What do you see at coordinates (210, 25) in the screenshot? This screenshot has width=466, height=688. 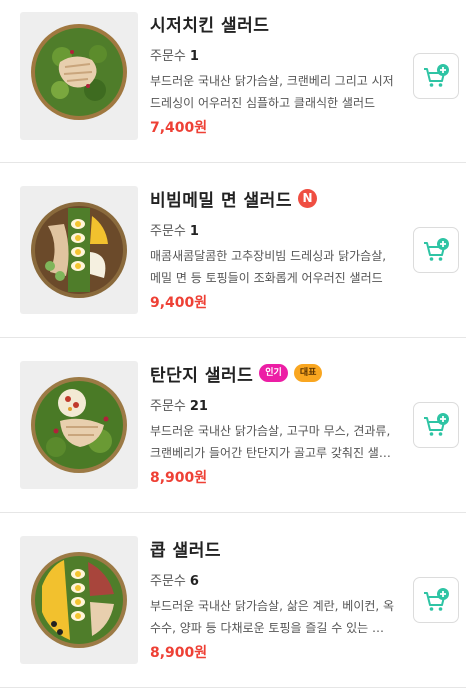 I see `menu-item-name: 시저치킨 샐러드` at bounding box center [210, 25].